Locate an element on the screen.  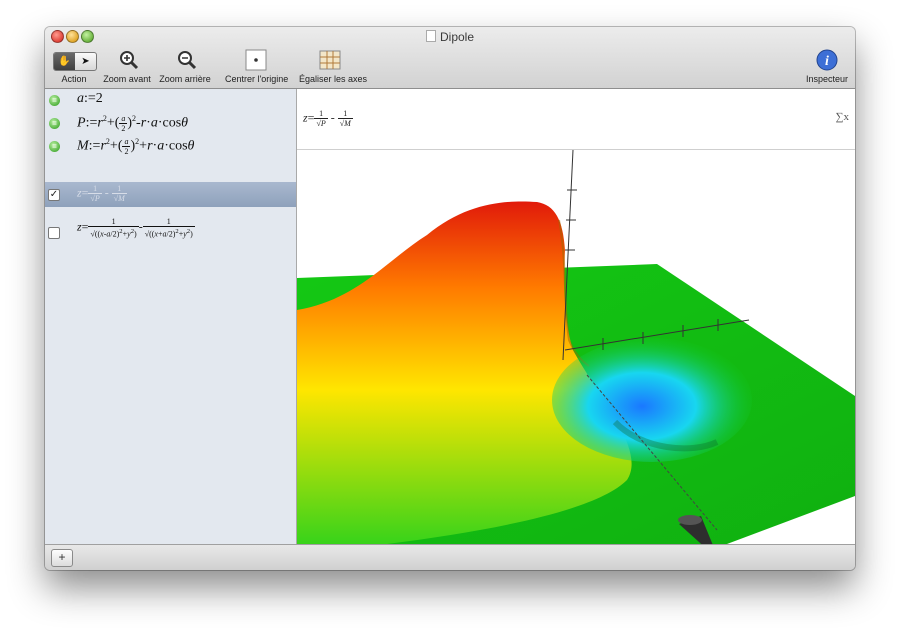
arrow-icon: ➤ is located at coordinates (85, 61).